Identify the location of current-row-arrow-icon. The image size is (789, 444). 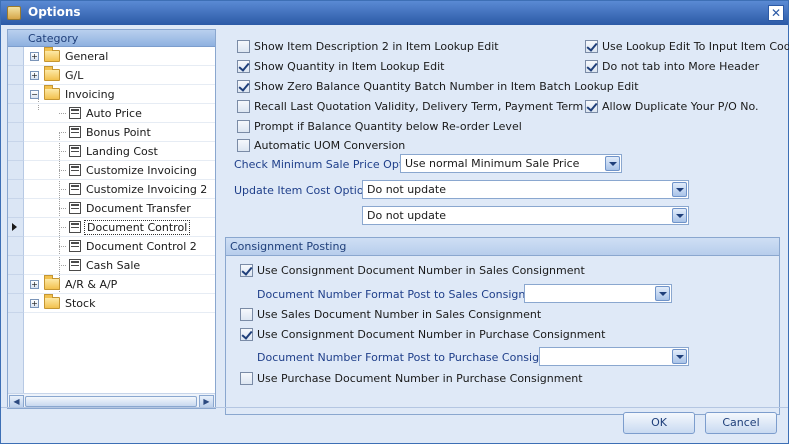
(14, 227).